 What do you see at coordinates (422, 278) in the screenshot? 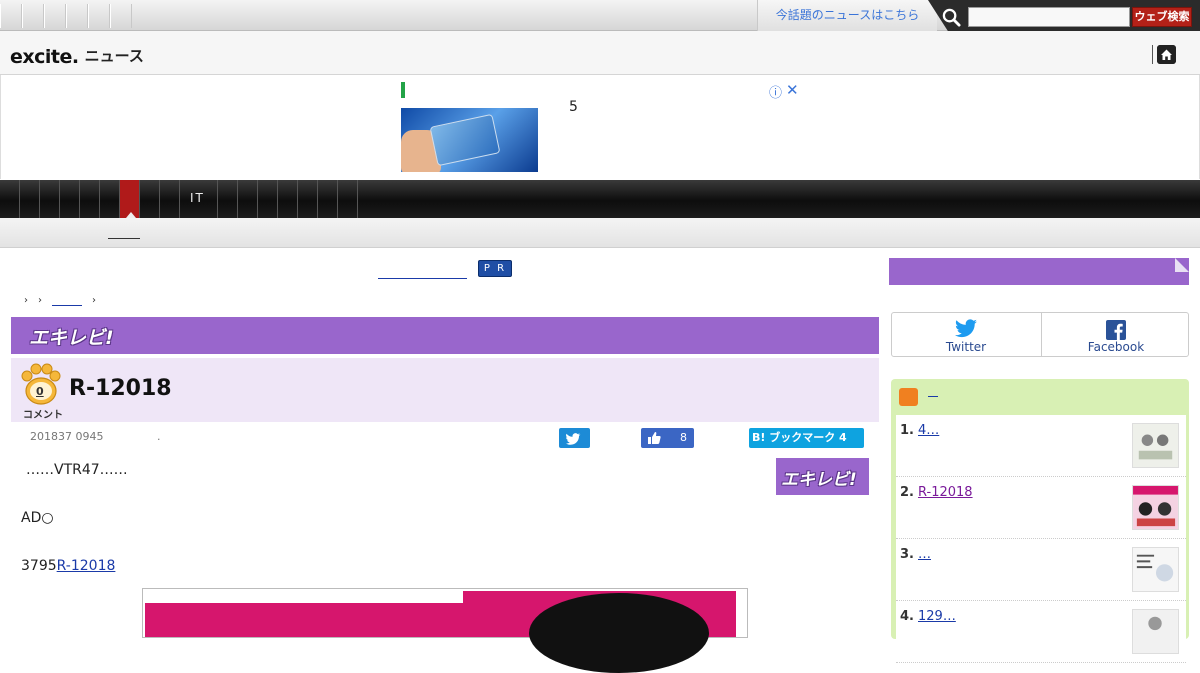
I see `pr-link` at bounding box center [422, 278].